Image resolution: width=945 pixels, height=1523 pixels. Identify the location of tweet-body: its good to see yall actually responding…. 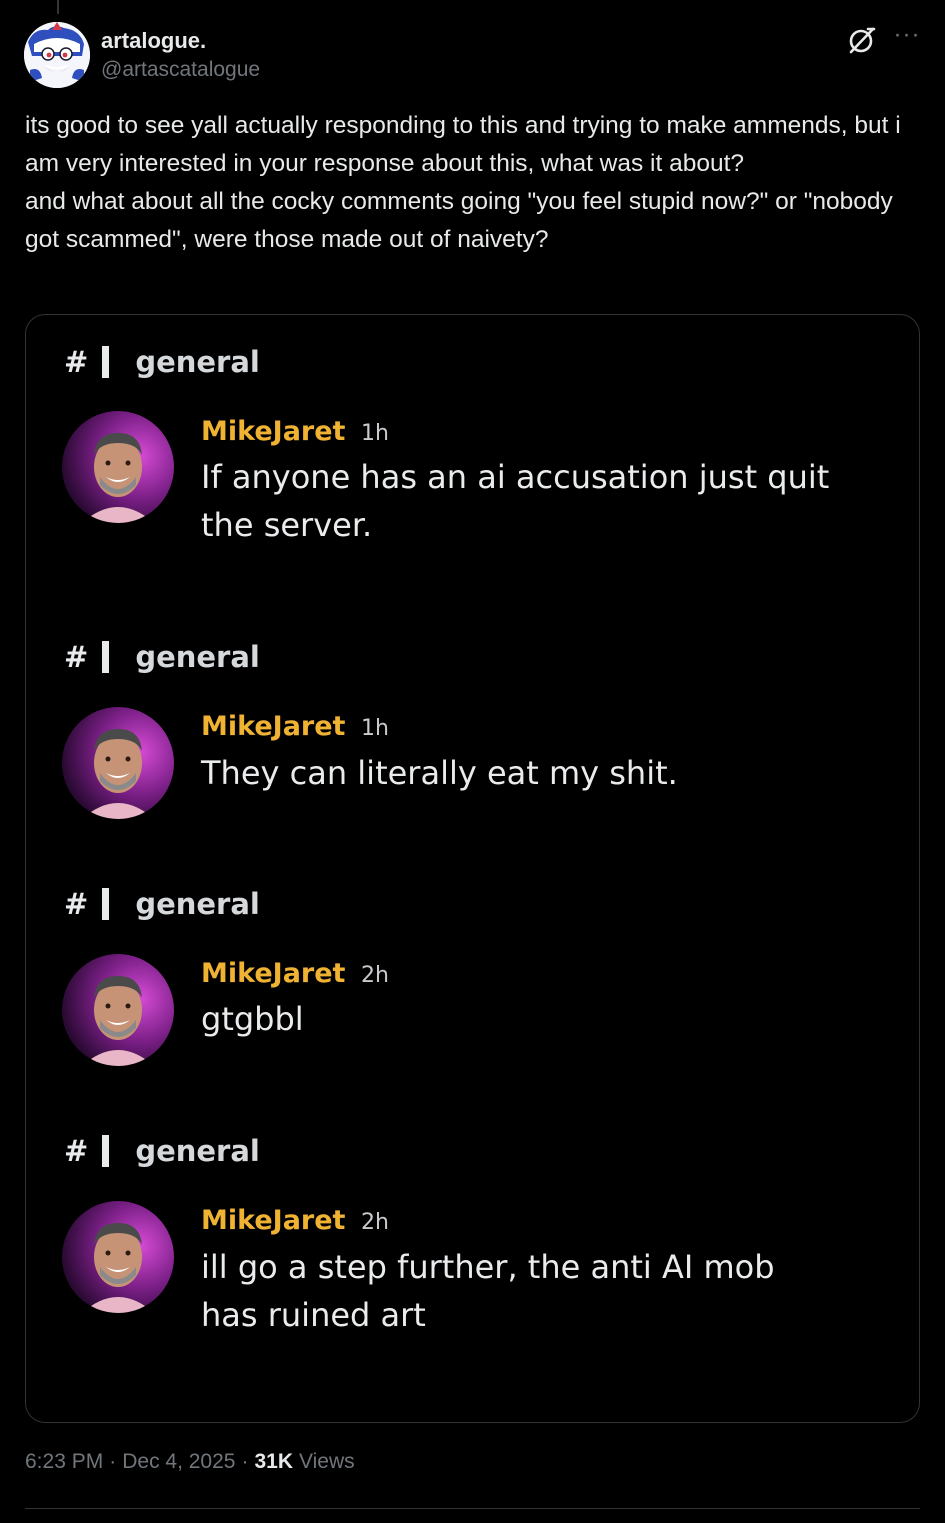
(472, 183).